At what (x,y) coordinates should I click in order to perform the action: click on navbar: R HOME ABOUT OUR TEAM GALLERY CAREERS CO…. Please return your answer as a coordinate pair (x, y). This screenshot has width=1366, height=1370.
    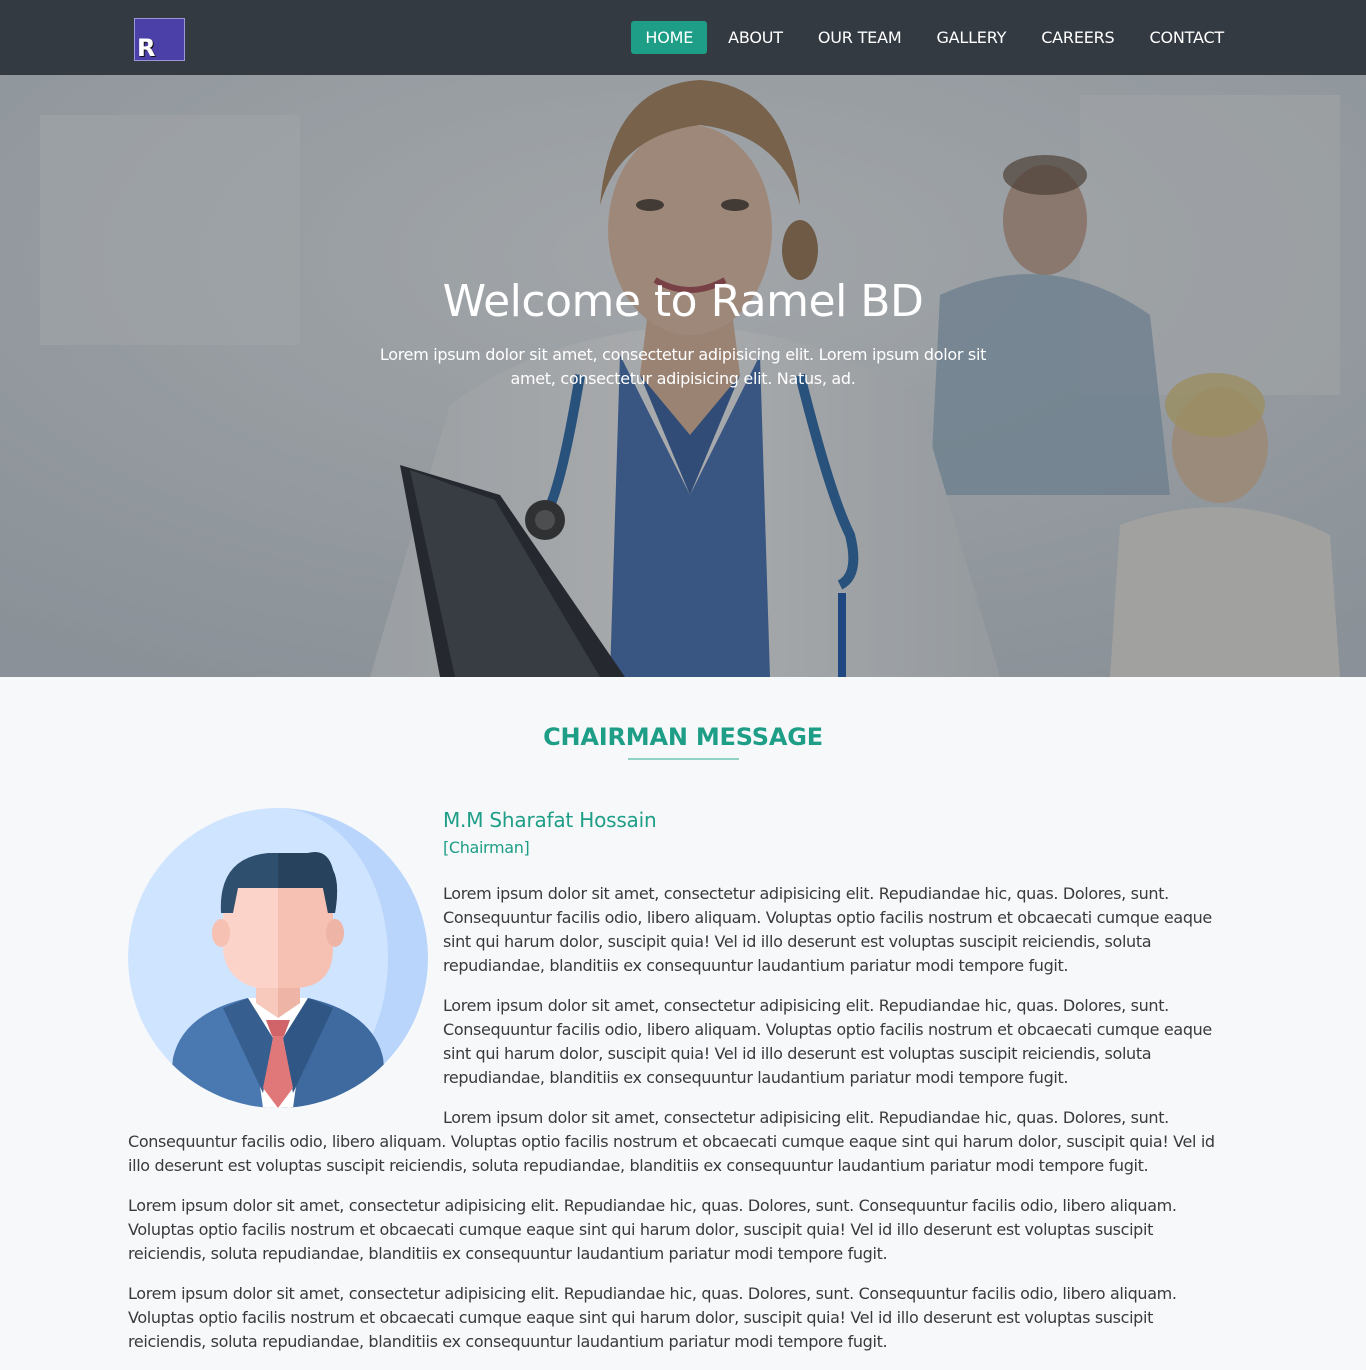
    Looking at the image, I should click on (683, 37).